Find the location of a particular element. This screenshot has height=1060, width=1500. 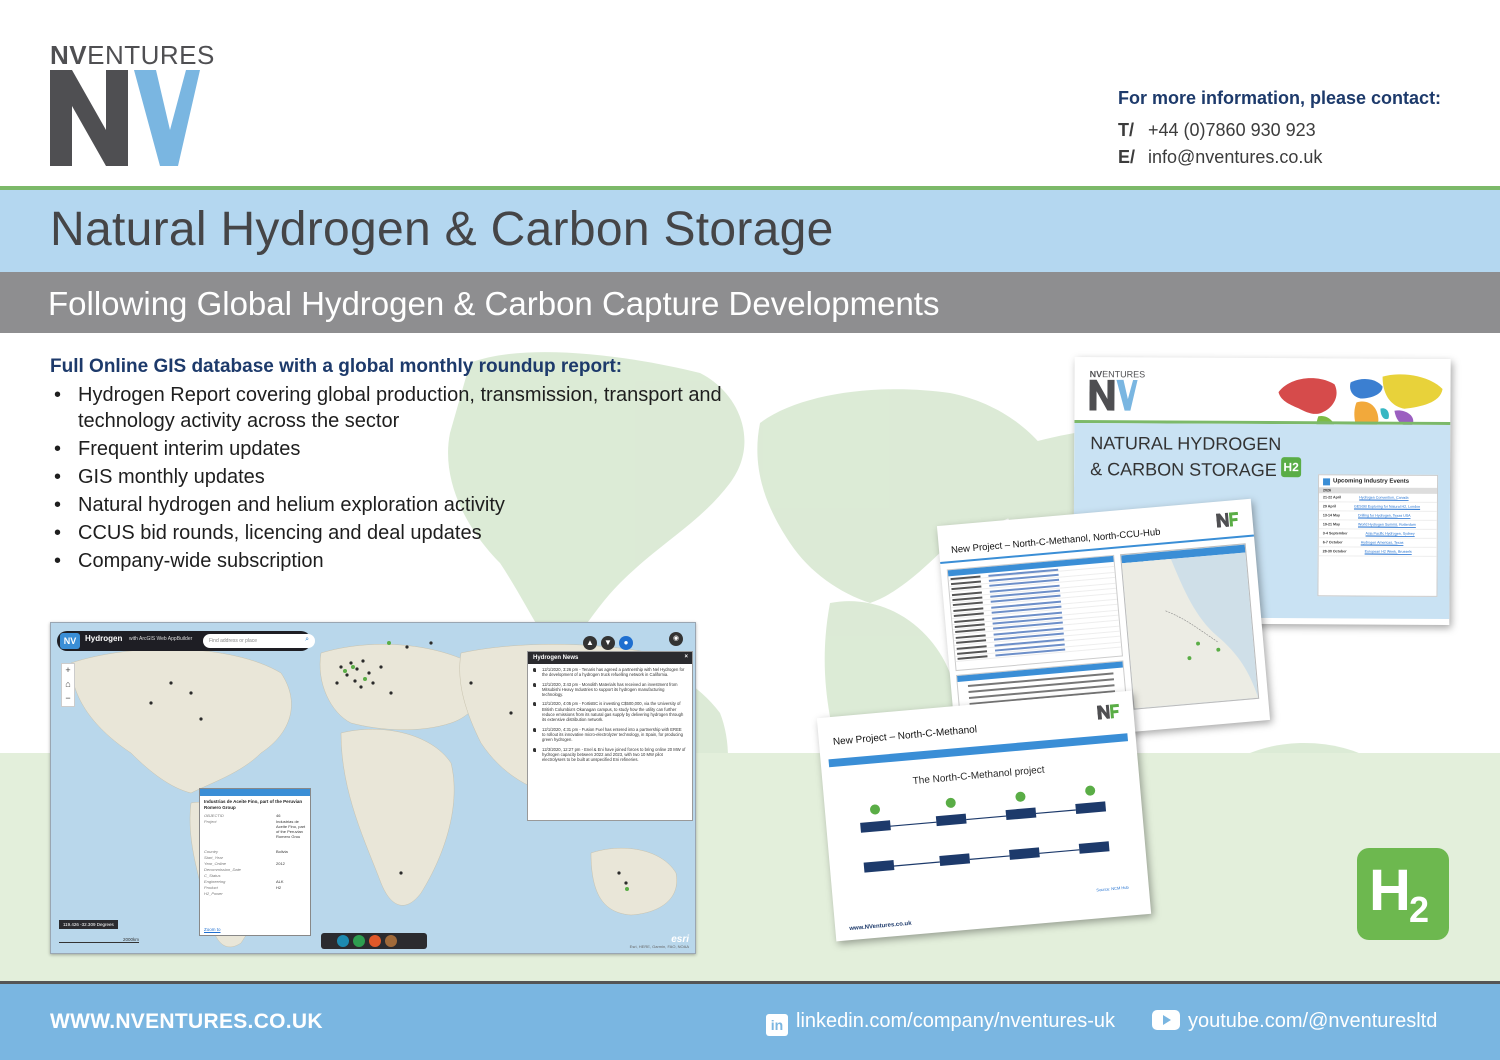

contact-title: For more information, please contact: is located at coordinates (1280, 98).